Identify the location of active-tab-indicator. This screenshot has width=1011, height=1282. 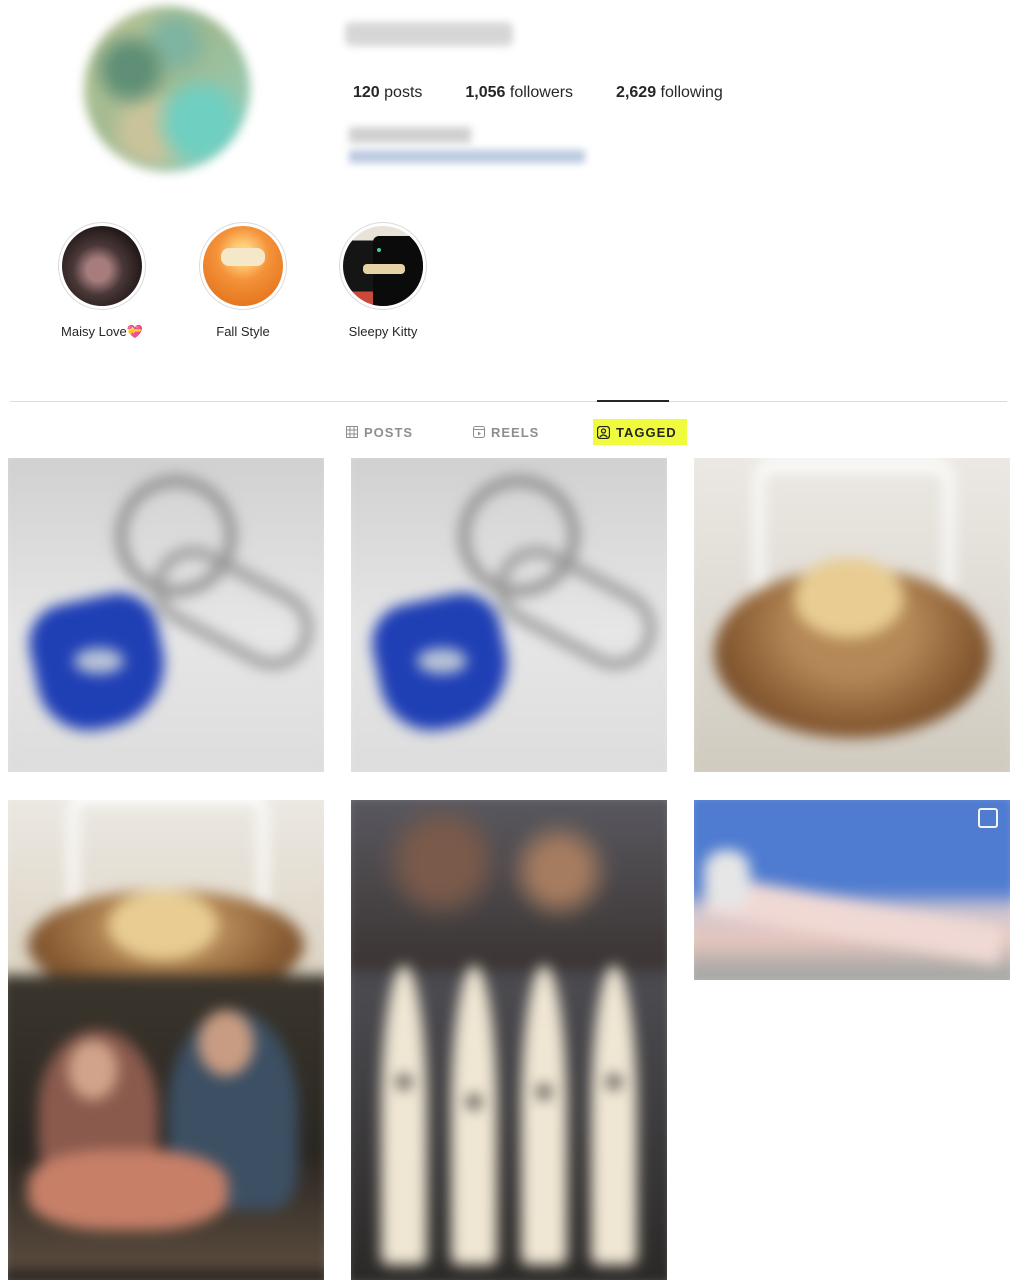
(633, 401).